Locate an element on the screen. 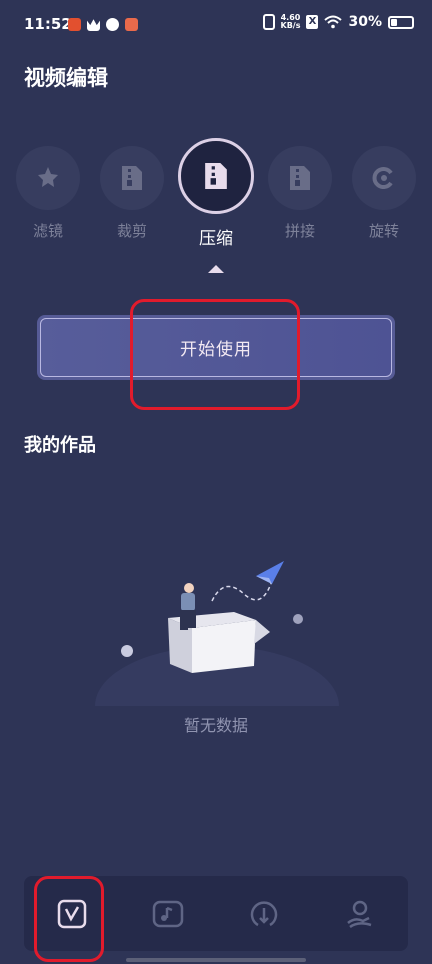 The height and width of the screenshot is (964, 432). tool-rotate-label: 旋转 is located at coordinates (383, 231).